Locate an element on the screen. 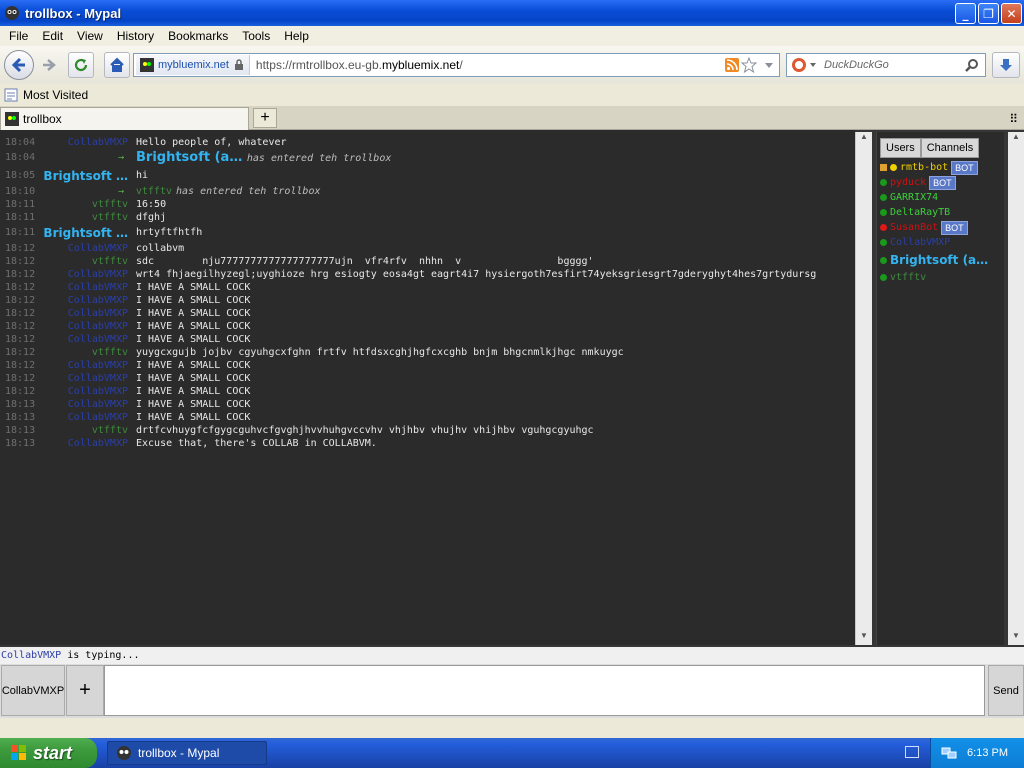 The width and height of the screenshot is (1024, 768). site-identity-button: mybluemix.net is located at coordinates (193, 65).